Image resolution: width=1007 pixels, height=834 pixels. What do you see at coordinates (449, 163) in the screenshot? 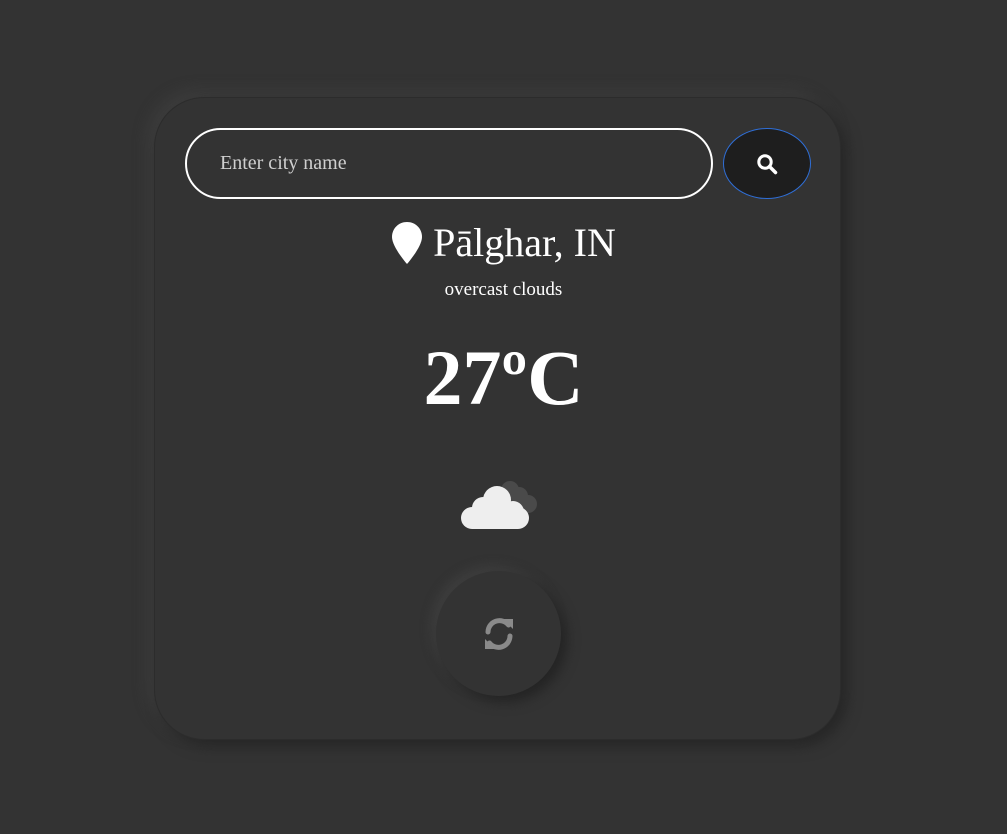
I see `city-search-input` at bounding box center [449, 163].